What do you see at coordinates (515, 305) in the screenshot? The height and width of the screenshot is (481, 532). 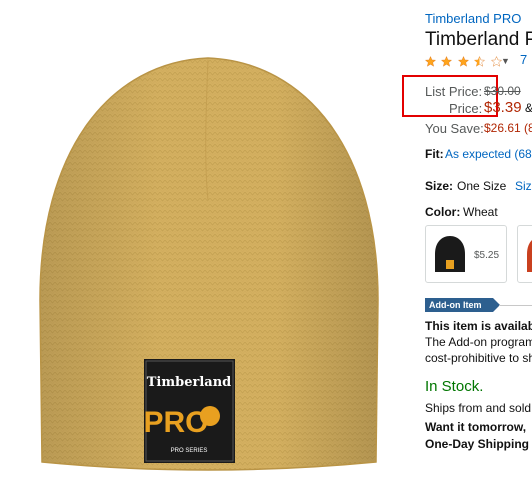 I see `addon-divider` at bounding box center [515, 305].